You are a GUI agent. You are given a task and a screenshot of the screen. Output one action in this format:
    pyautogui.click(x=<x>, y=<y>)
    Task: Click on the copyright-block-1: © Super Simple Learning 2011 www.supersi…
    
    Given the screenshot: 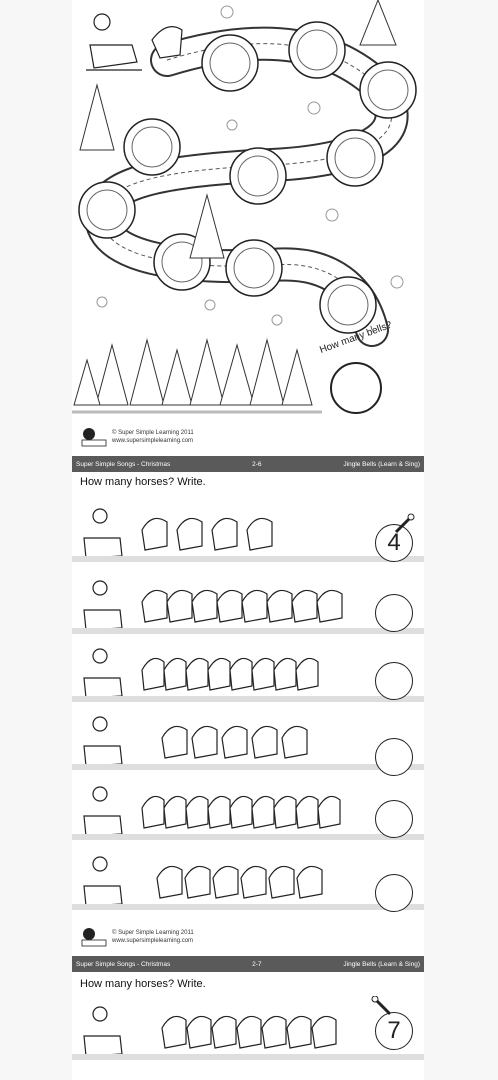 What is the action you would take?
    pyautogui.click(x=137, y=437)
    